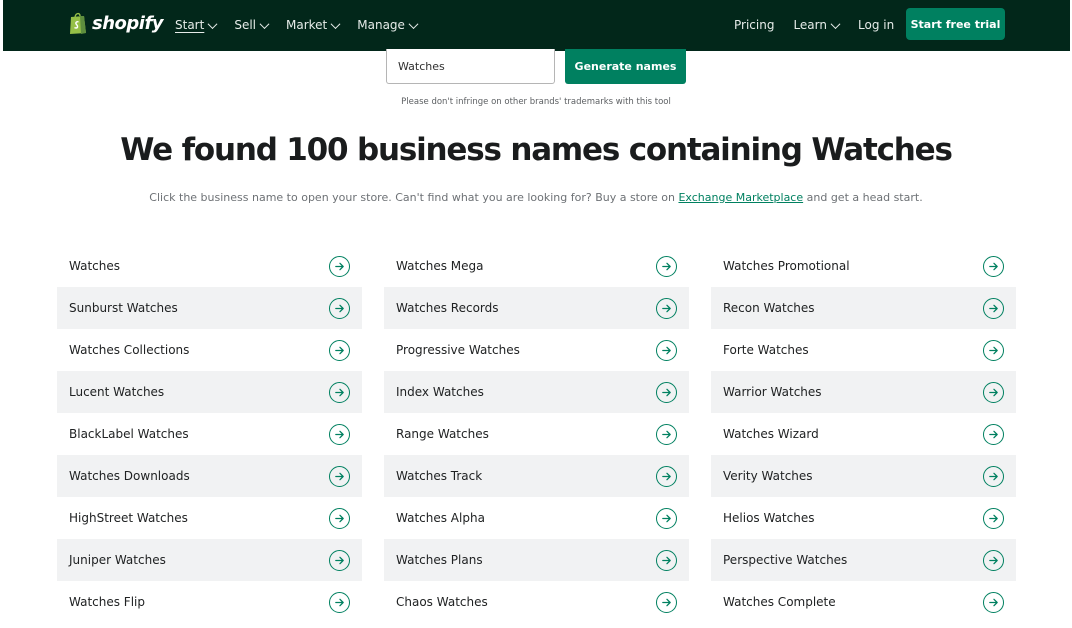 The height and width of the screenshot is (628, 1072). Describe the element at coordinates (107, 602) in the screenshot. I see `business-name-label: Watches Flip` at that location.